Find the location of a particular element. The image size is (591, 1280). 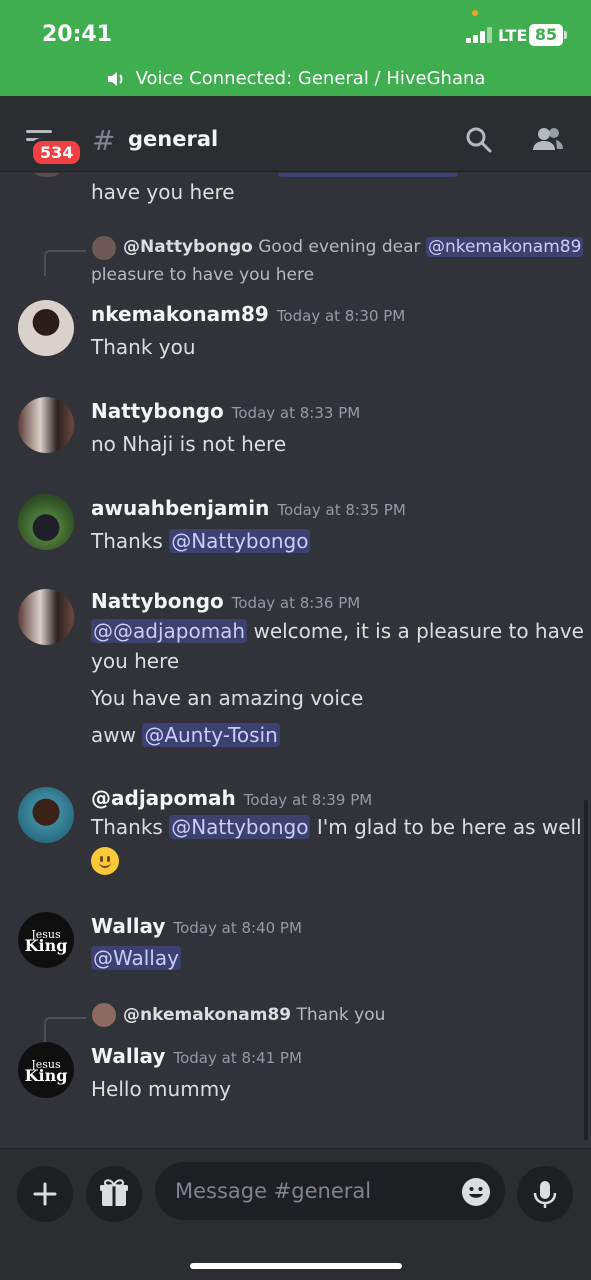

timestamp: Today at 8:33 PM is located at coordinates (296, 413).